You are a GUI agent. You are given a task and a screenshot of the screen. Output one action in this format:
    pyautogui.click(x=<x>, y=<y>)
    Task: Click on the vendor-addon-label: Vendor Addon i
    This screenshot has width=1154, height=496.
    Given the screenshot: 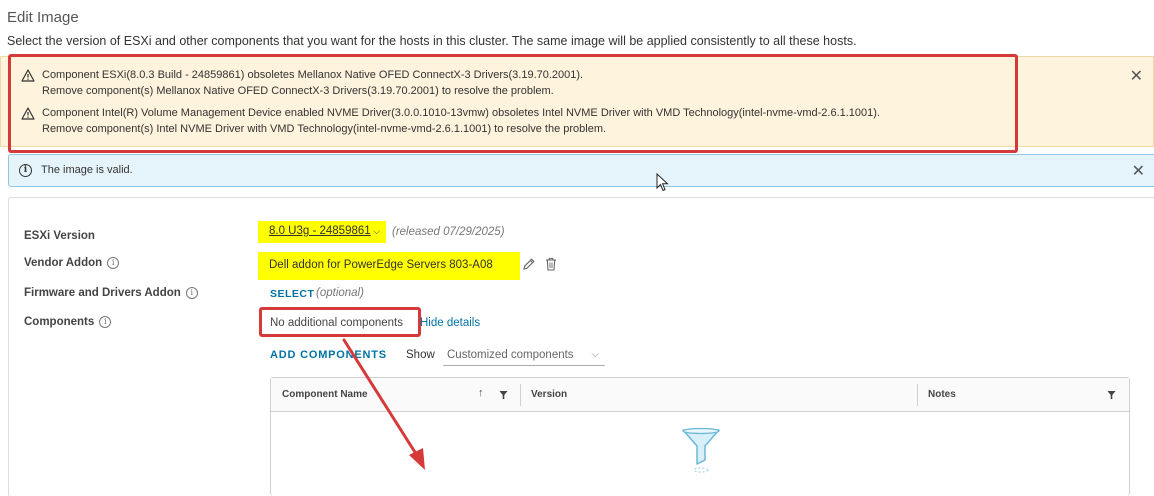 What is the action you would take?
    pyautogui.click(x=72, y=263)
    